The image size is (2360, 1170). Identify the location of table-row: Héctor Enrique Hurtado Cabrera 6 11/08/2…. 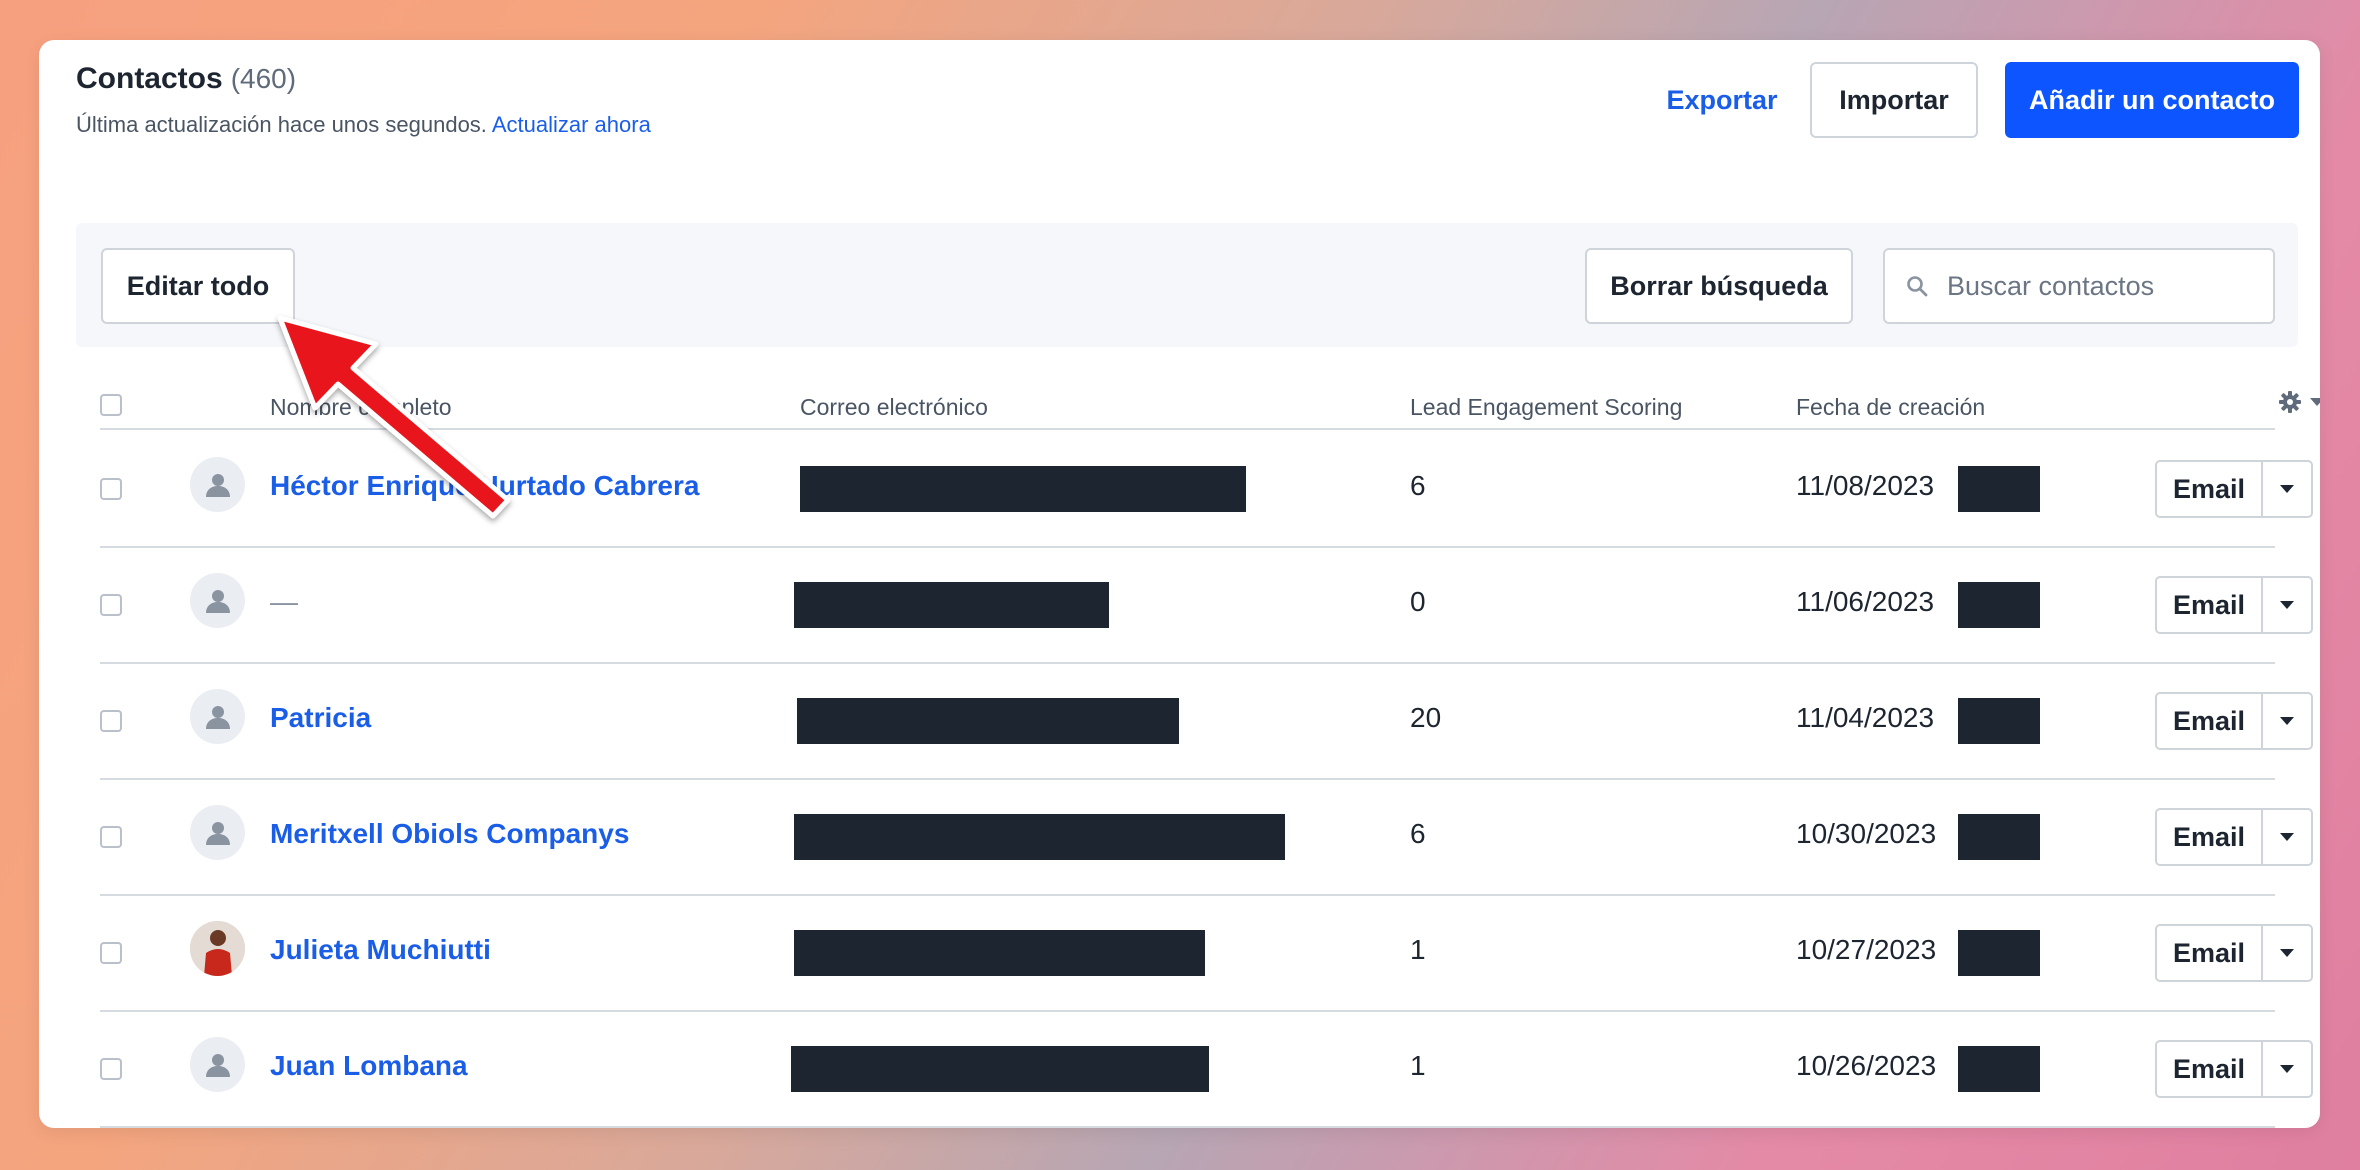
(1206, 490).